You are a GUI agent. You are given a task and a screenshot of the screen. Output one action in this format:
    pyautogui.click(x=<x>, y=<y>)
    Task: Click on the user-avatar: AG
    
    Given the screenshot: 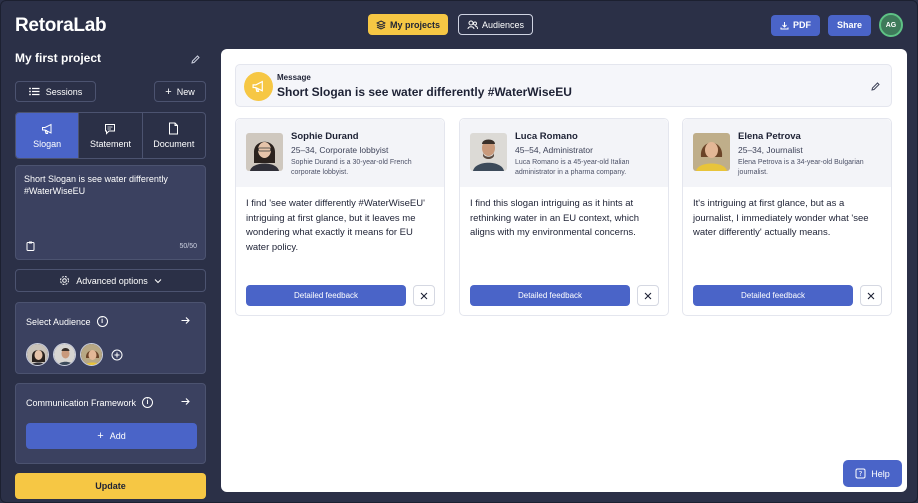 What is the action you would take?
    pyautogui.click(x=891, y=25)
    